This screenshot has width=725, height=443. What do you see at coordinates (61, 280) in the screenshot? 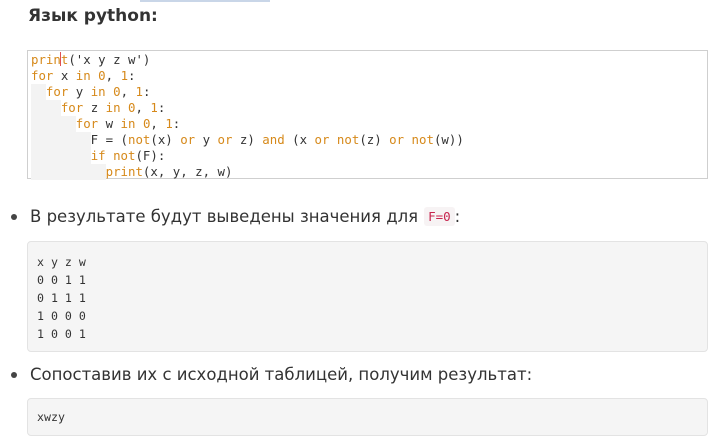
I see `output-line: 0 0 1 1` at bounding box center [61, 280].